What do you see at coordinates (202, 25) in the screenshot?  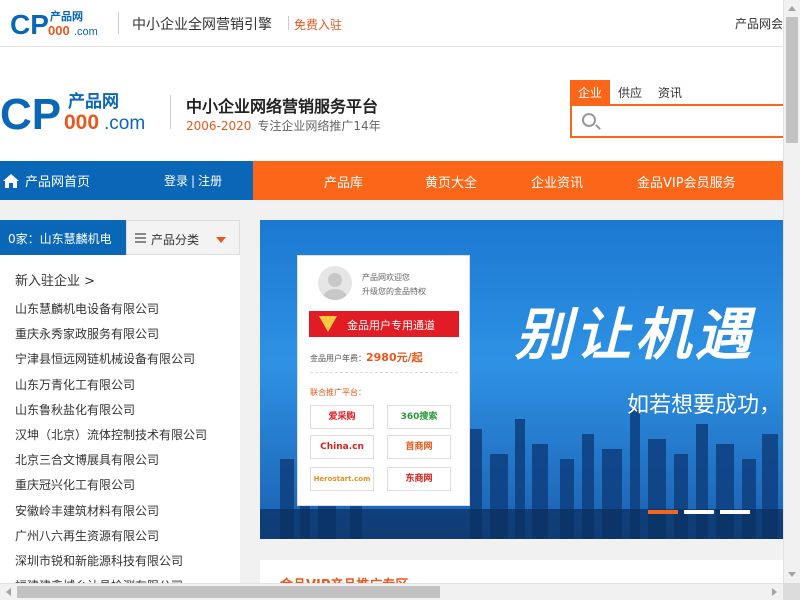 I see `slogan: 中小企业全网营销引擎` at bounding box center [202, 25].